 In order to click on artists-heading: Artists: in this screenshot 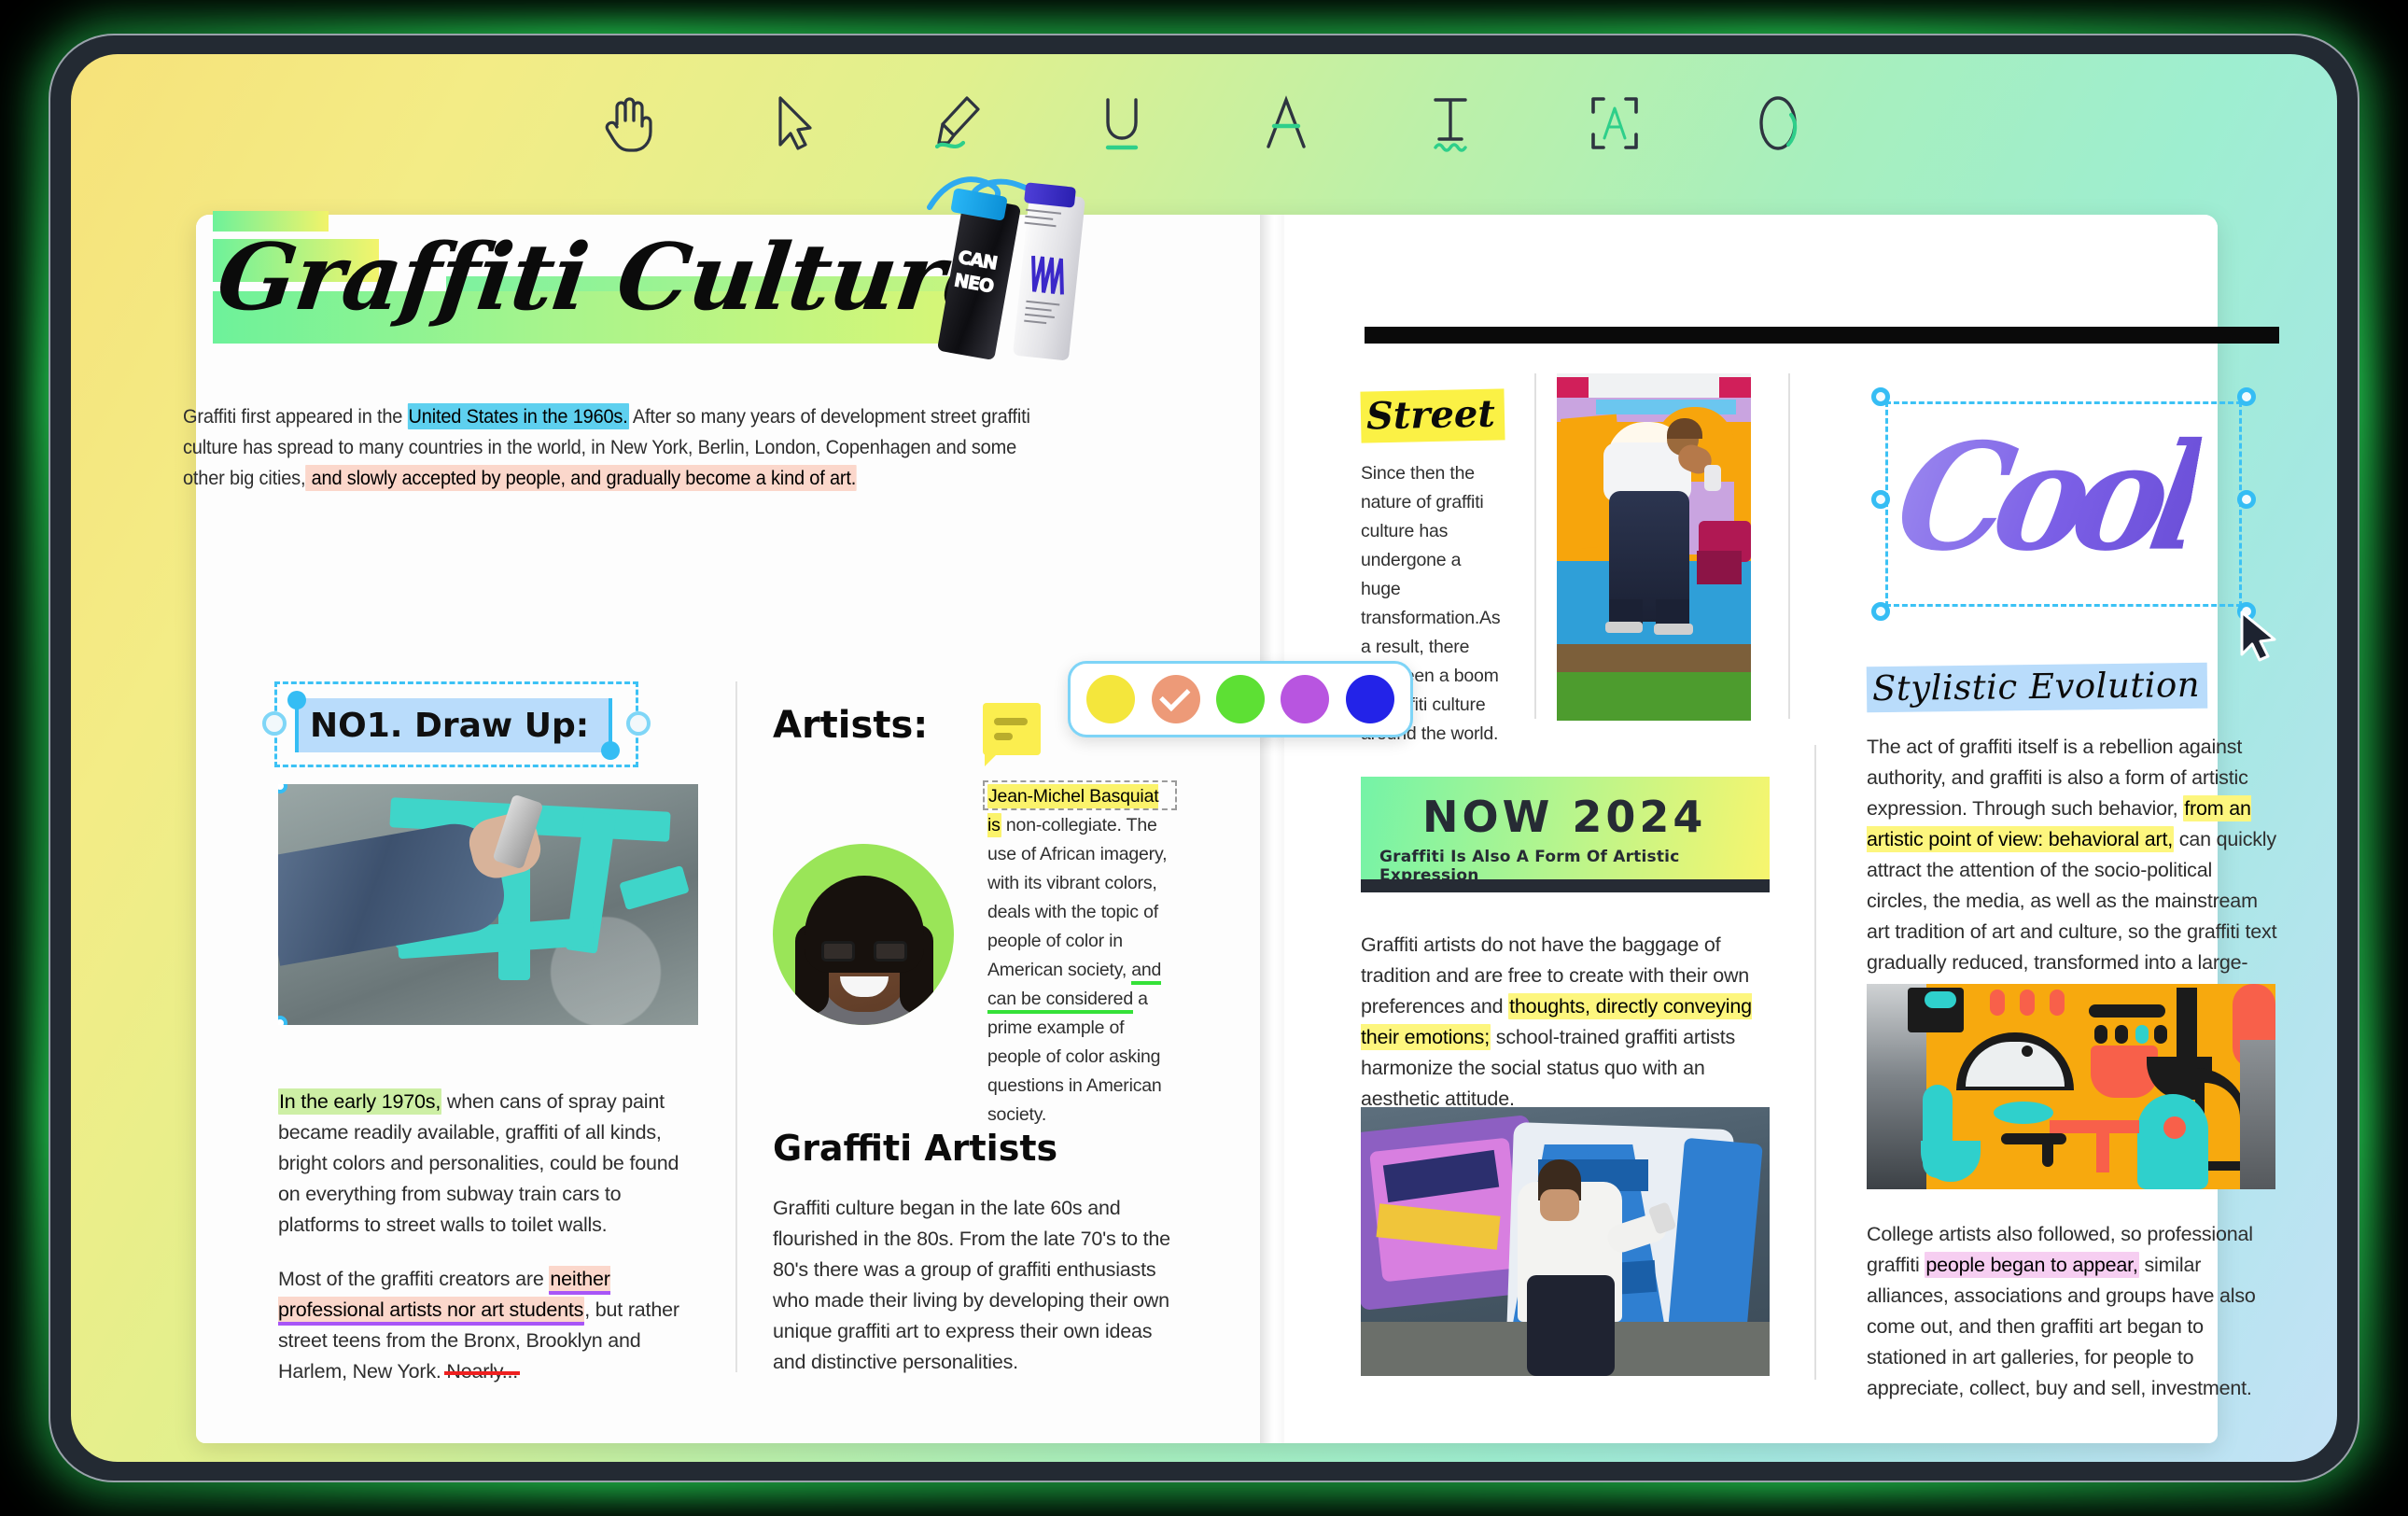, I will do `click(851, 726)`.